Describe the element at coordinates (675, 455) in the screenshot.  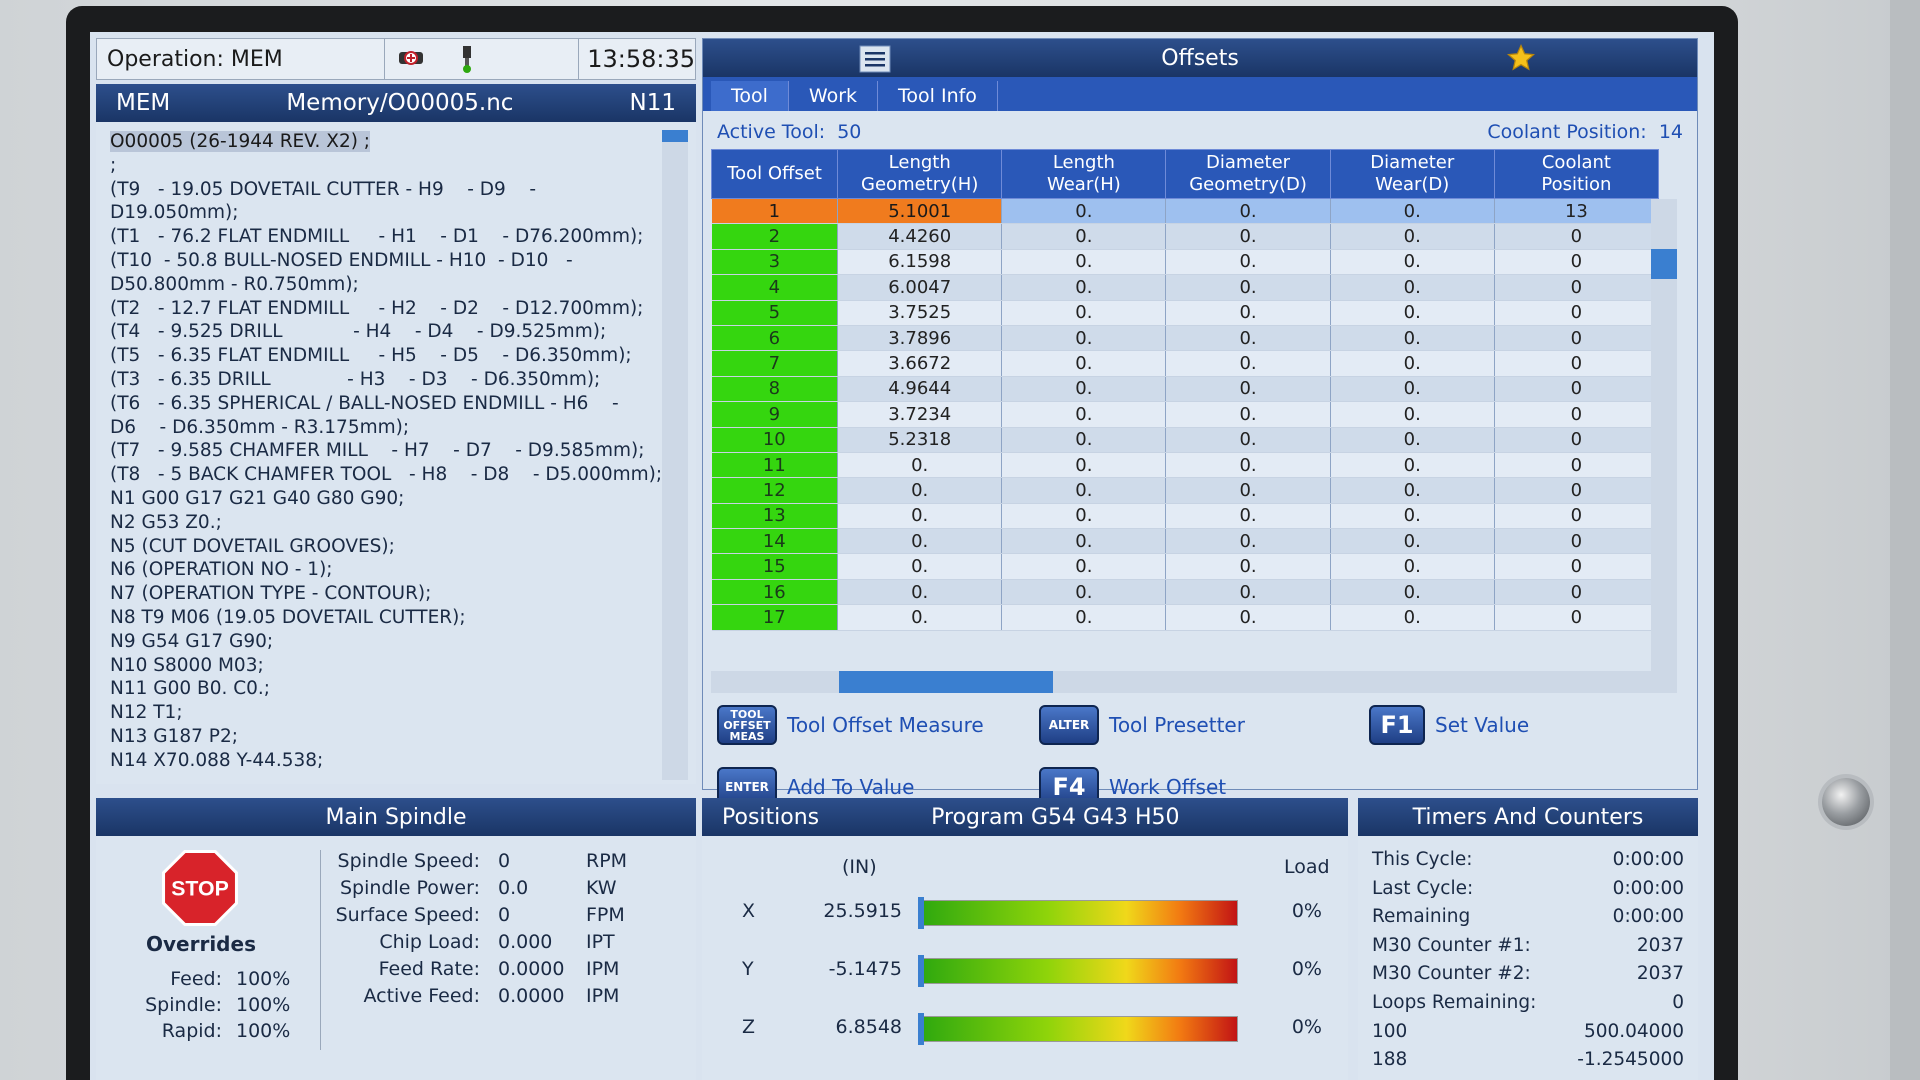
I see `program-scrollbar` at that location.